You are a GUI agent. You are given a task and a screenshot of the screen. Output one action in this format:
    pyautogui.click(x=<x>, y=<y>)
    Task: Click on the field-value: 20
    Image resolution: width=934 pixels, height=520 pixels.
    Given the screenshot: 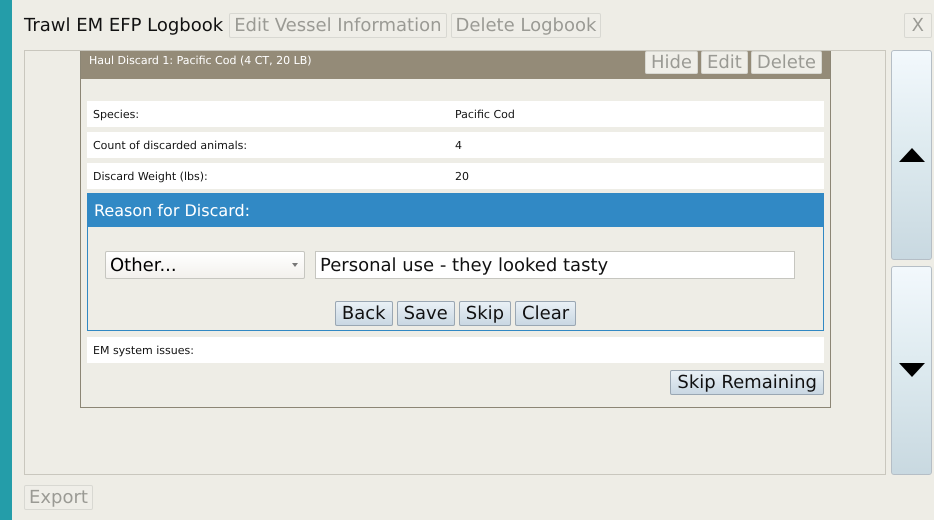 What is the action you would take?
    pyautogui.click(x=462, y=176)
    